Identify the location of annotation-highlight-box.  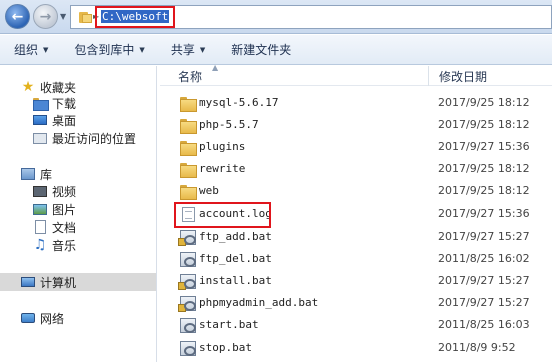
(222, 215).